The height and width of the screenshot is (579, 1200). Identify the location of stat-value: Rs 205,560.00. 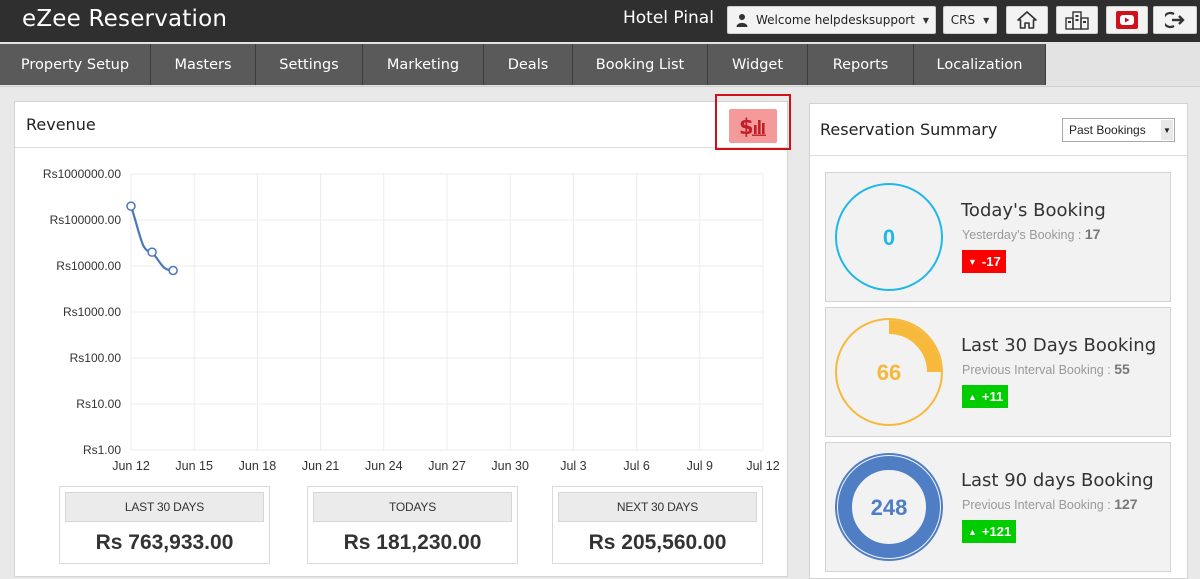
(657, 542).